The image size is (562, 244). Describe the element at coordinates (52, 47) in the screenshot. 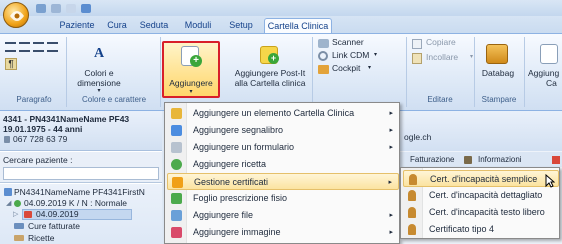

I see `justify-button` at that location.